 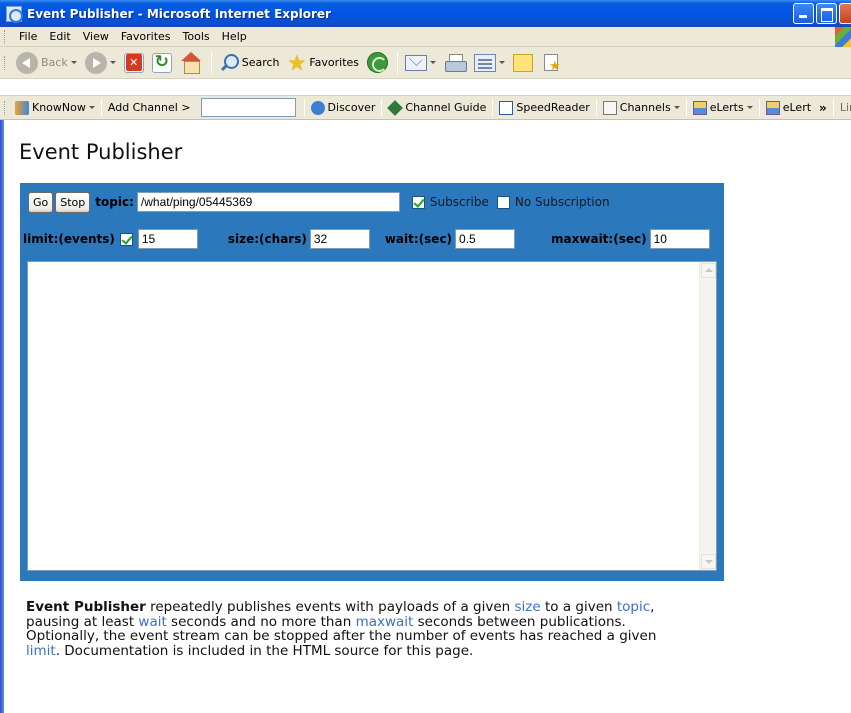 I want to click on topic-input: /what/ping/05445369, so click(x=268, y=202).